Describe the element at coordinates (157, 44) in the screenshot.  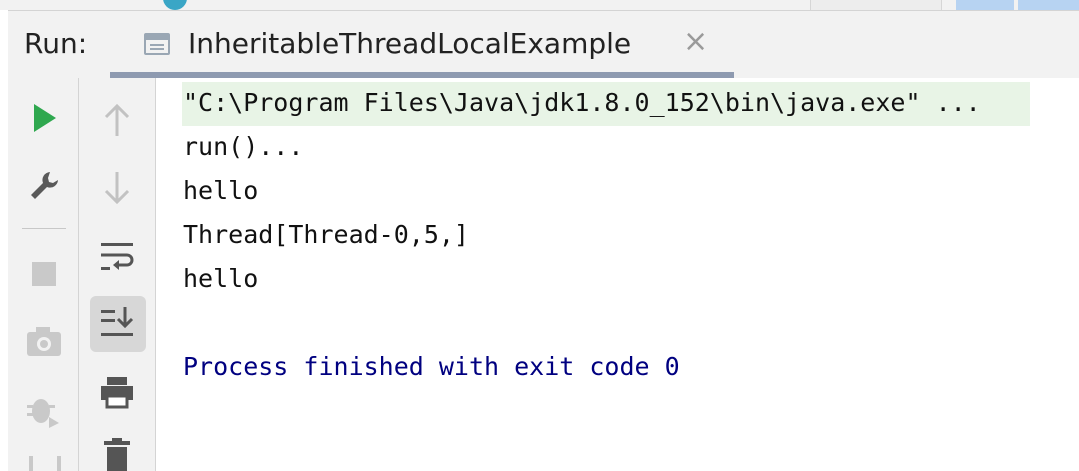
I see `console-window-icon` at that location.